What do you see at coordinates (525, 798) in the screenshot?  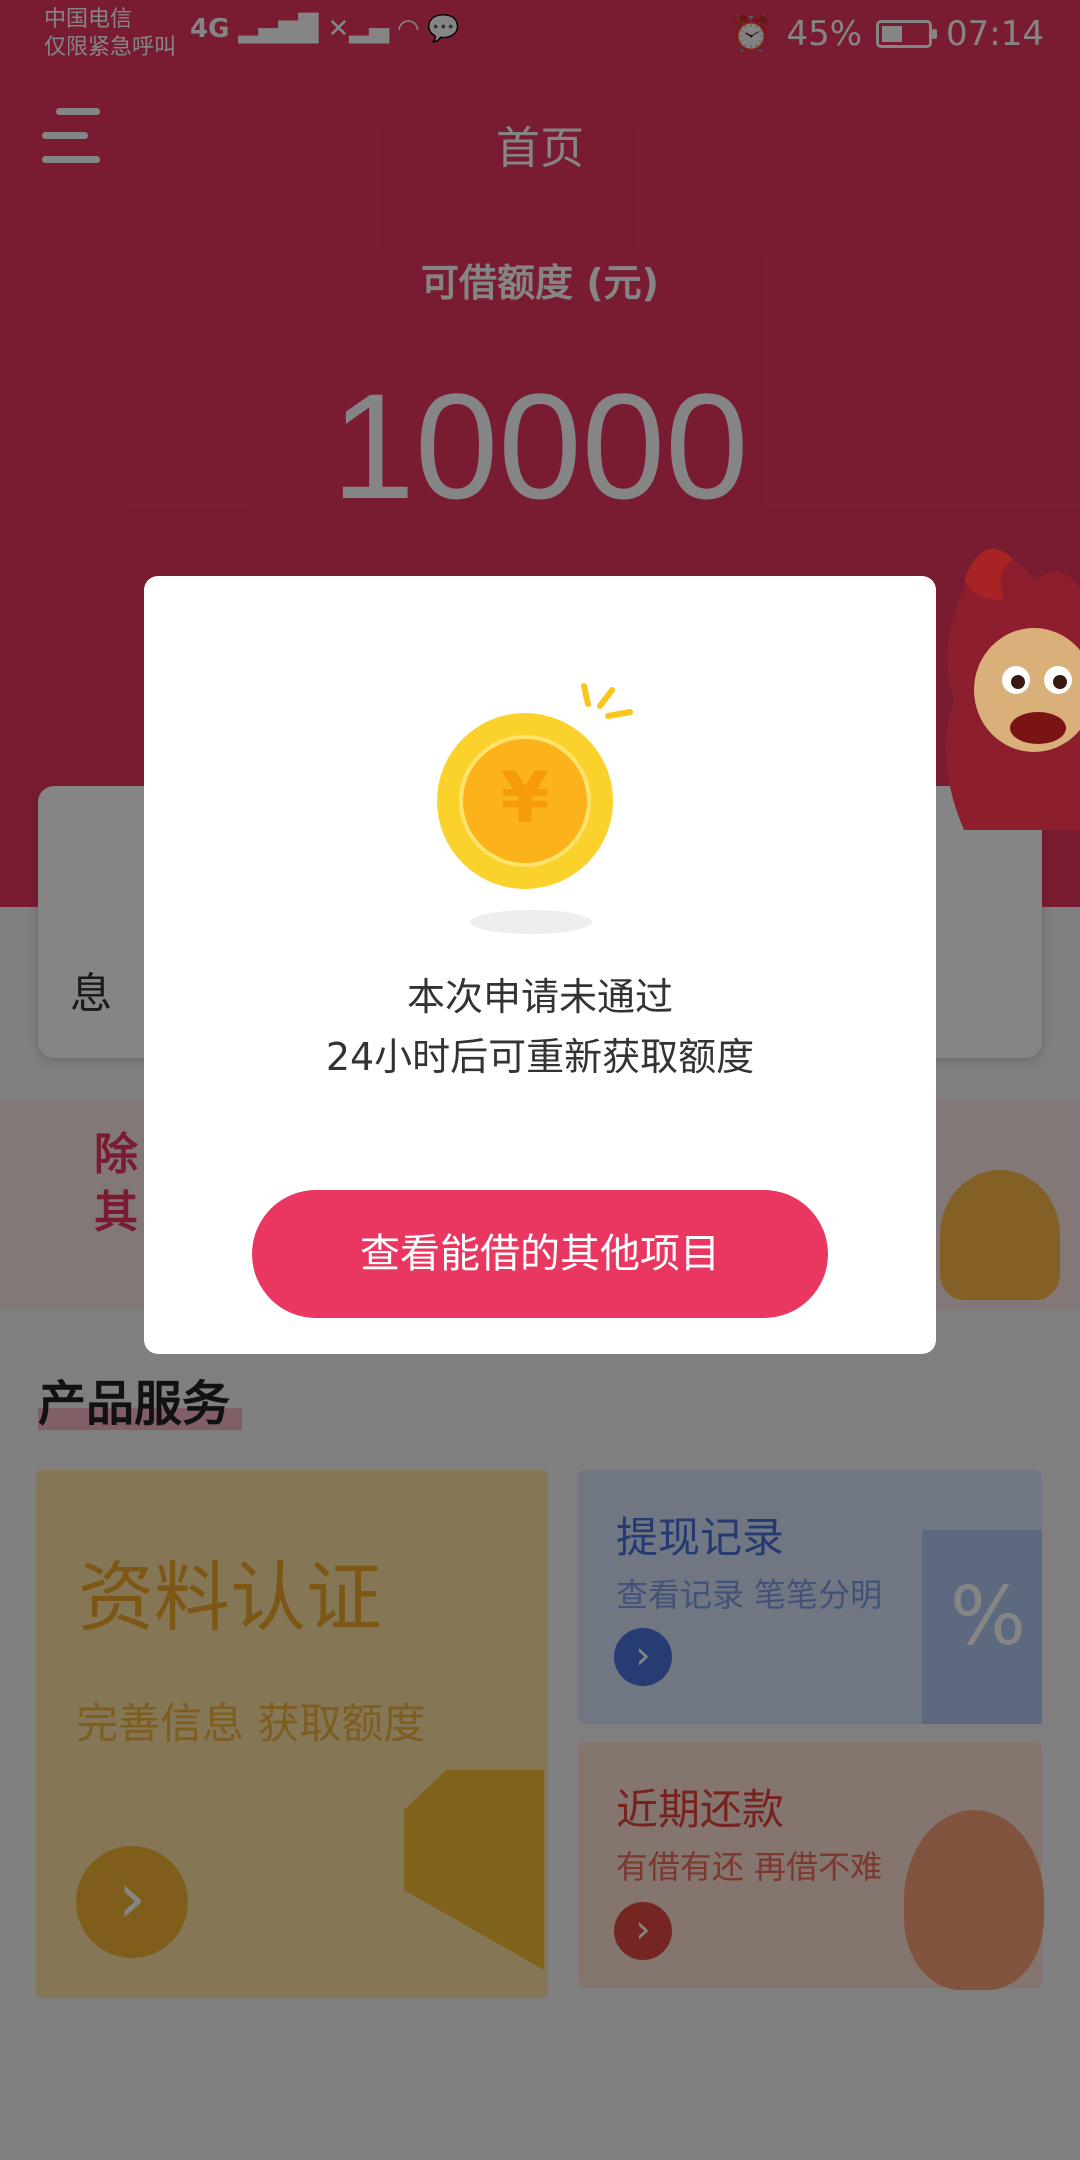 I see `coin-symbol: ¥` at bounding box center [525, 798].